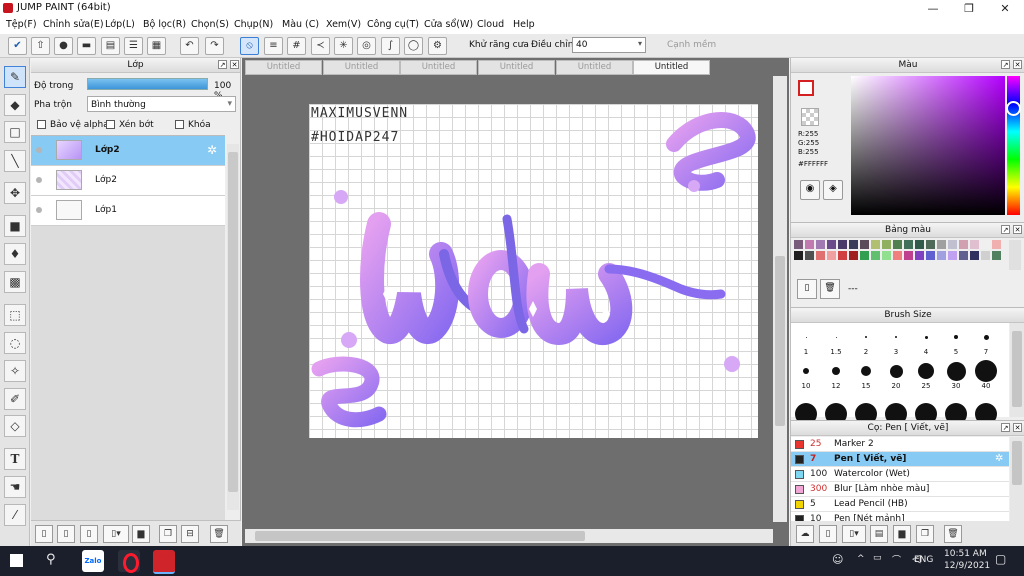 The image size is (1024, 576). Describe the element at coordinates (854, 534) in the screenshot. I see `brush-menu-icon: ▯▾` at that location.